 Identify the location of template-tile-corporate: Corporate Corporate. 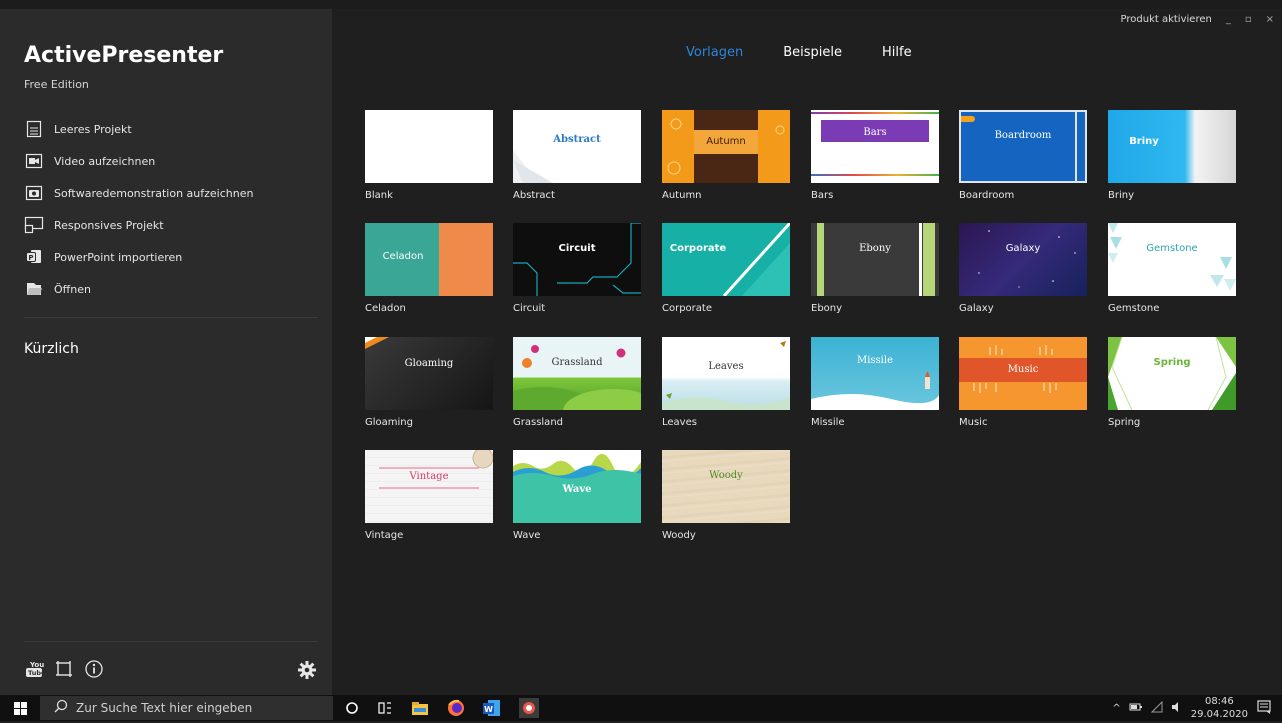
(726, 268).